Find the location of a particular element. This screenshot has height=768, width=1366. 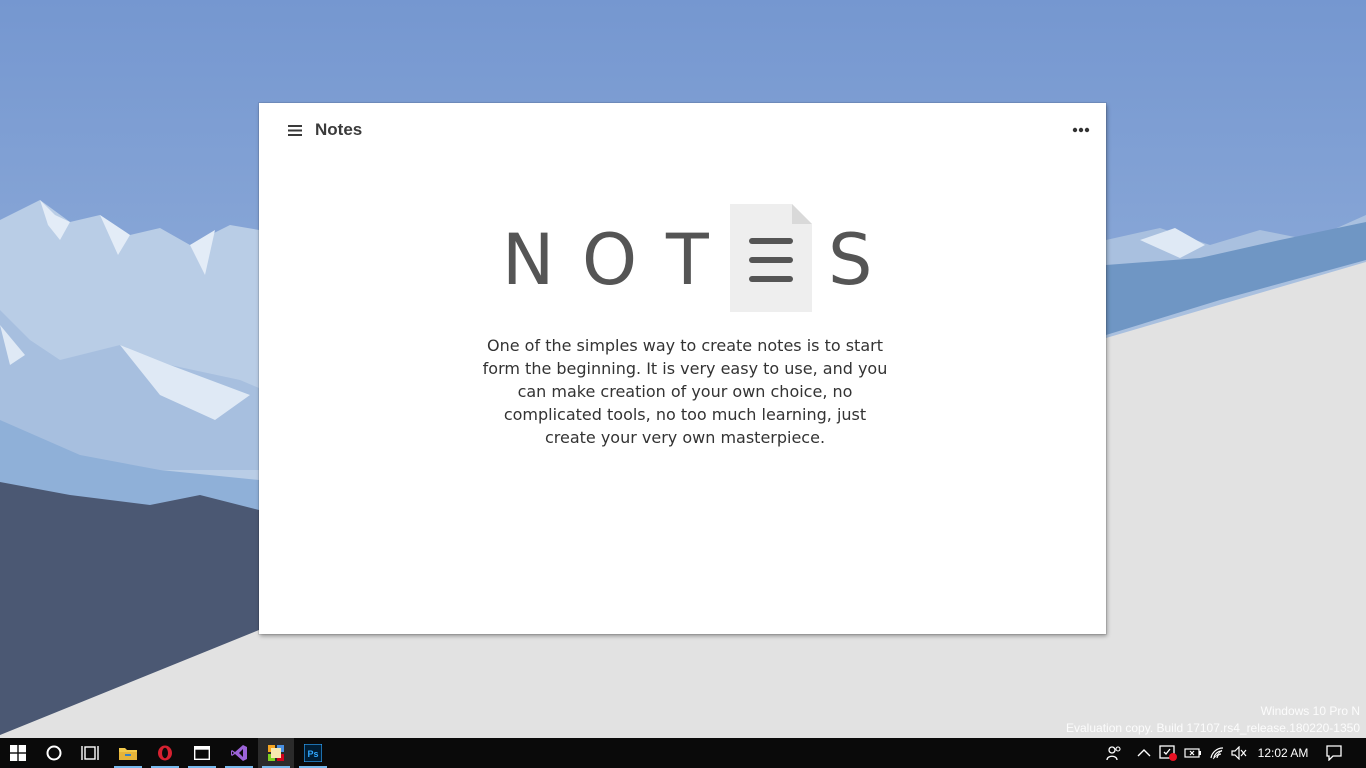

visual-studio-button is located at coordinates (239, 753).